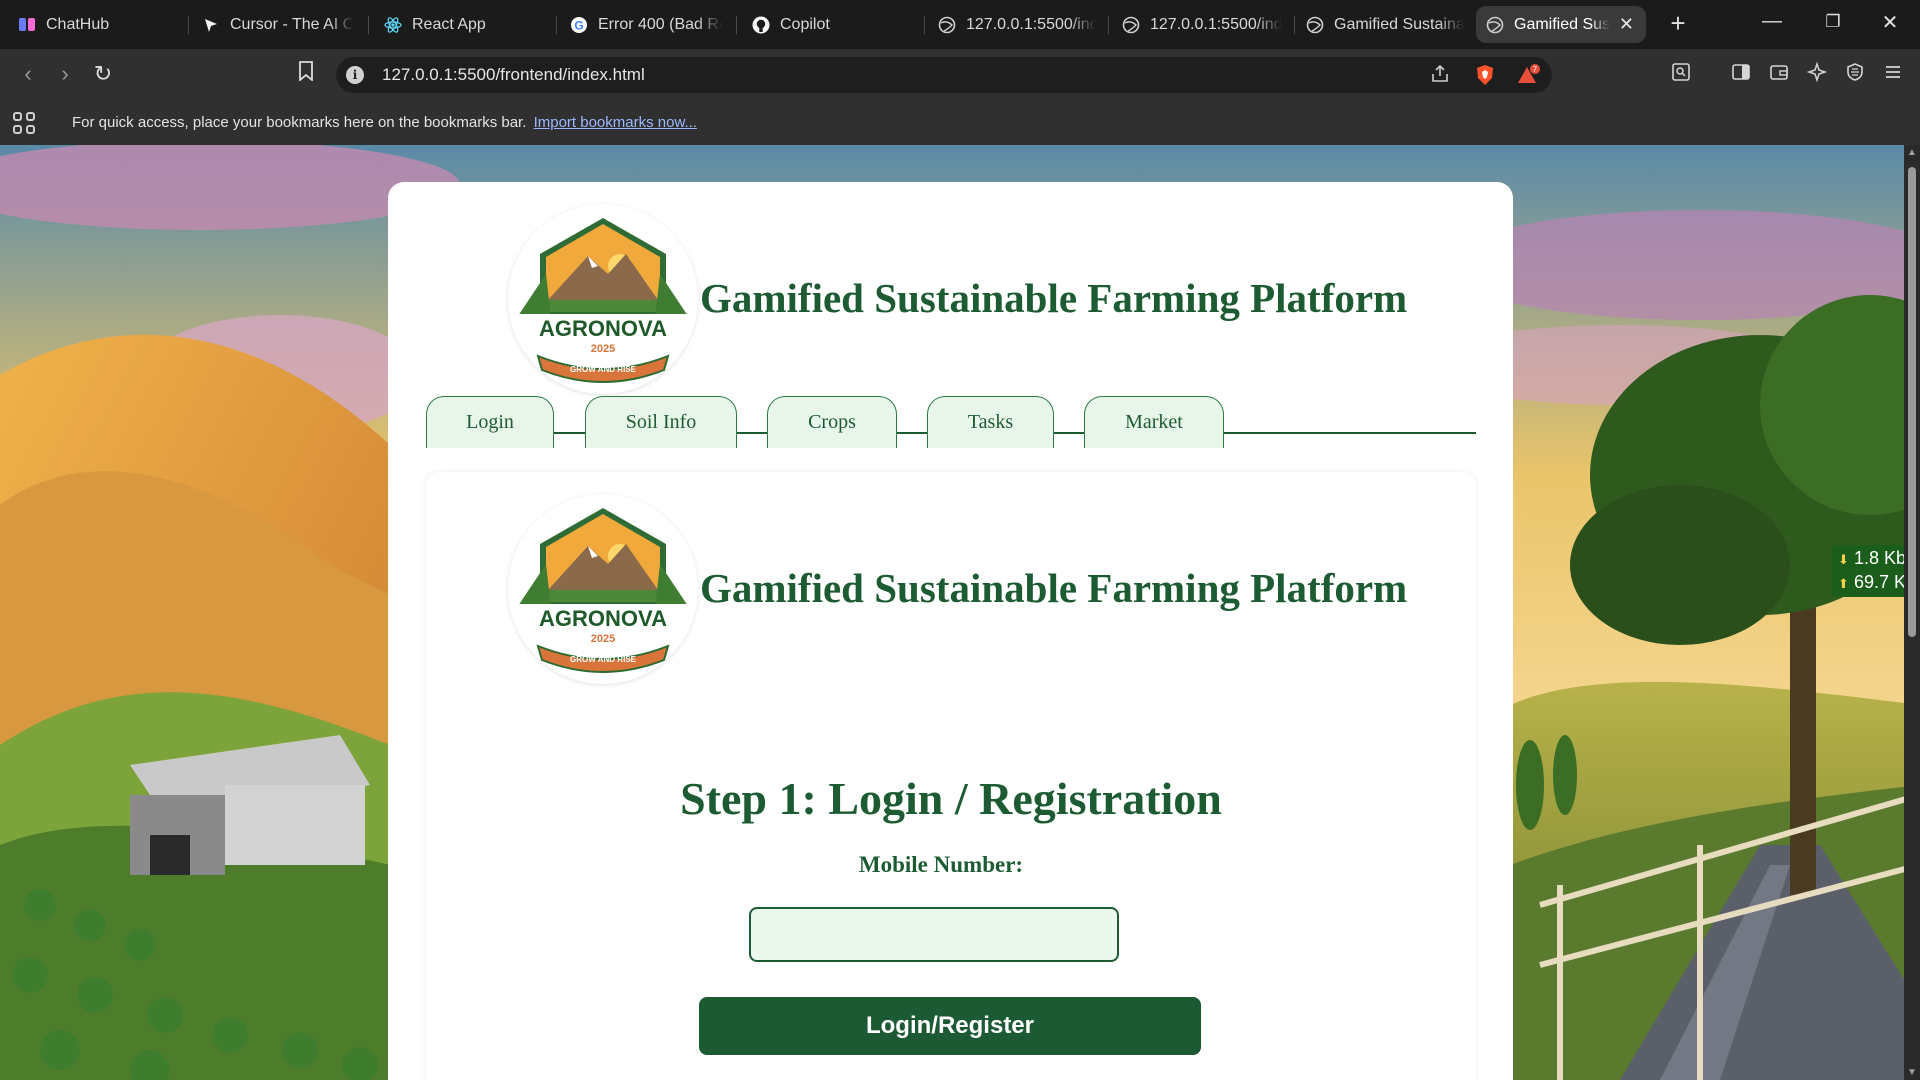 This screenshot has width=1920, height=1080. I want to click on back-icon: ‹, so click(28, 74).